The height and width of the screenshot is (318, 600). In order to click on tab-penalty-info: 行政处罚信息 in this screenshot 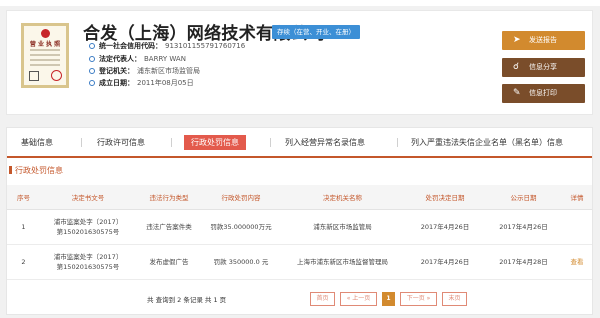, I will do `click(215, 142)`.